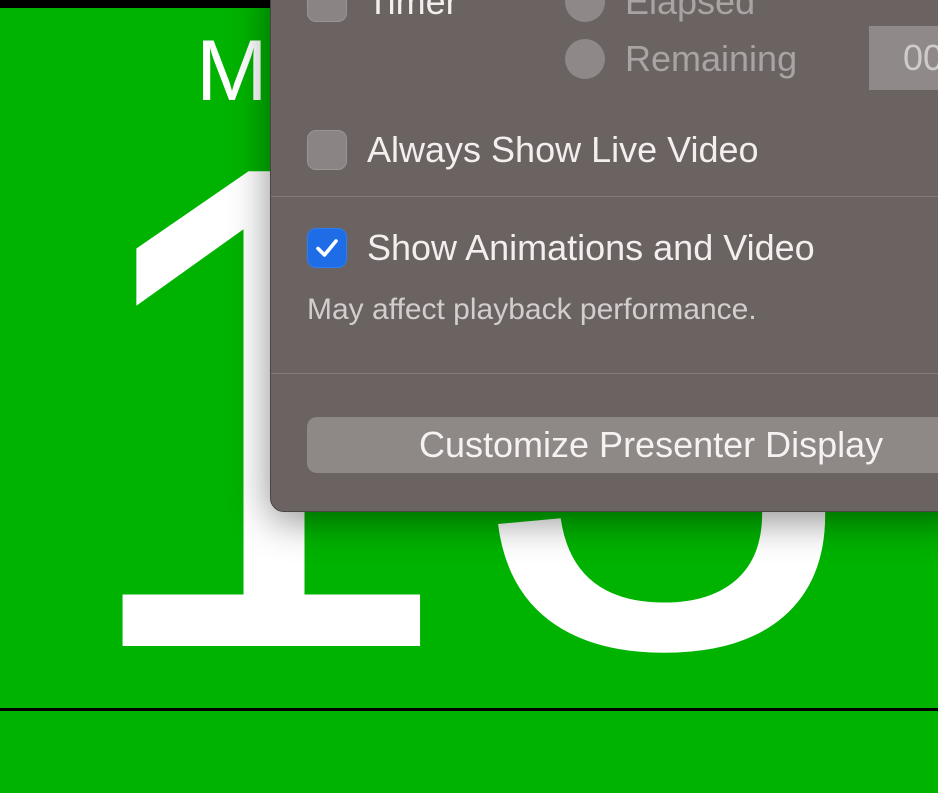 The image size is (938, 793). What do you see at coordinates (622, 445) in the screenshot?
I see `customize-presenter-display-button: Customize Presenter Display` at bounding box center [622, 445].